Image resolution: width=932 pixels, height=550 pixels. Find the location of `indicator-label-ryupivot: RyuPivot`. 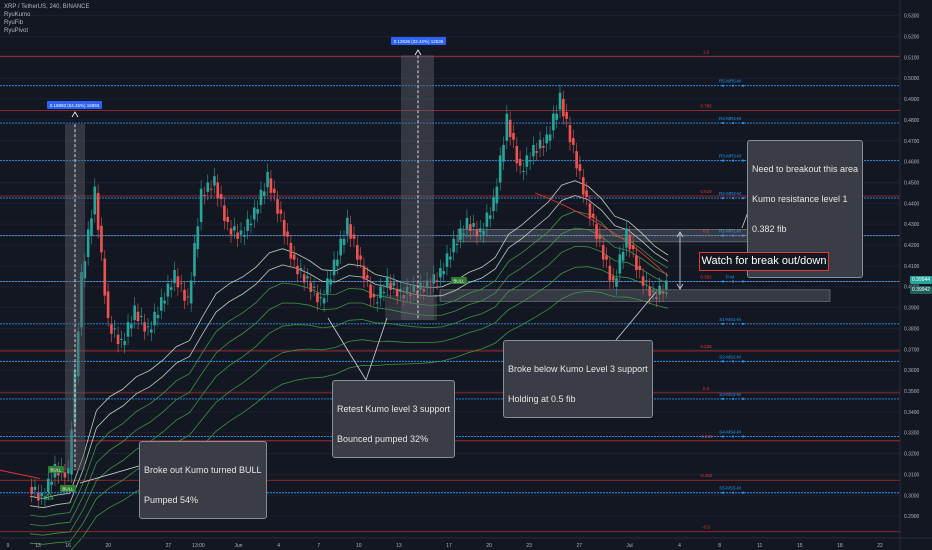

indicator-label-ryupivot: RyuPivot is located at coordinates (16, 31).